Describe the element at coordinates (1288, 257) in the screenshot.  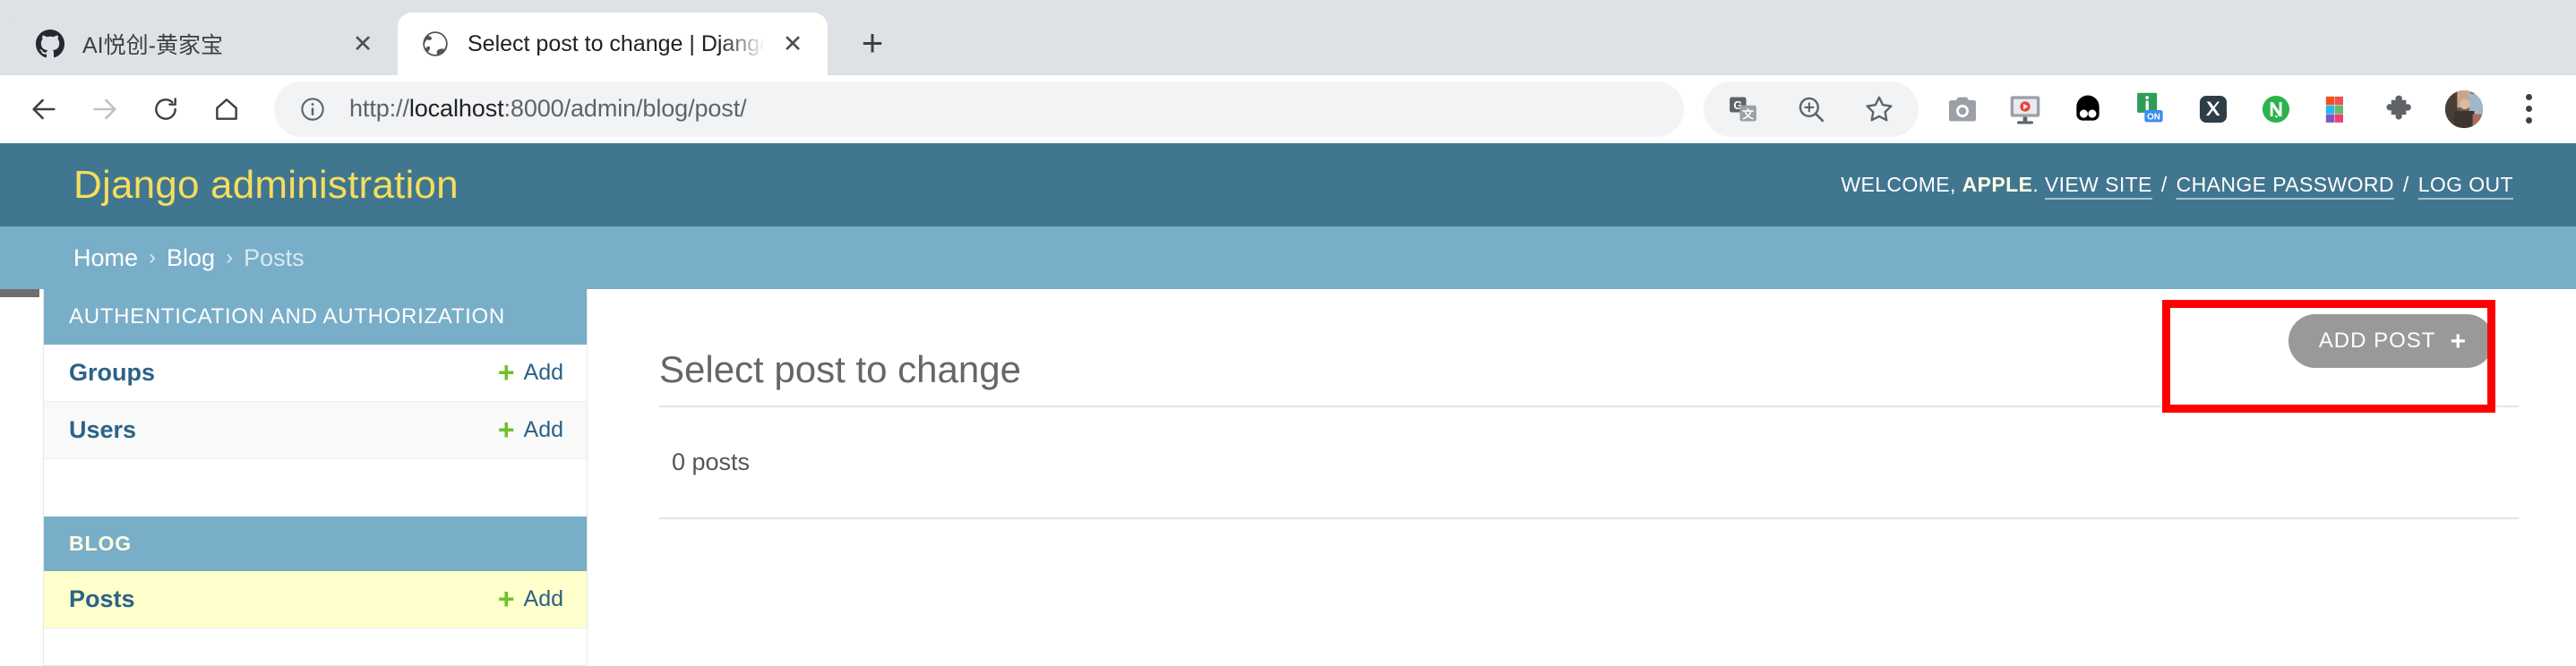
I see `breadcrumb: Home › Blog › Posts` at that location.